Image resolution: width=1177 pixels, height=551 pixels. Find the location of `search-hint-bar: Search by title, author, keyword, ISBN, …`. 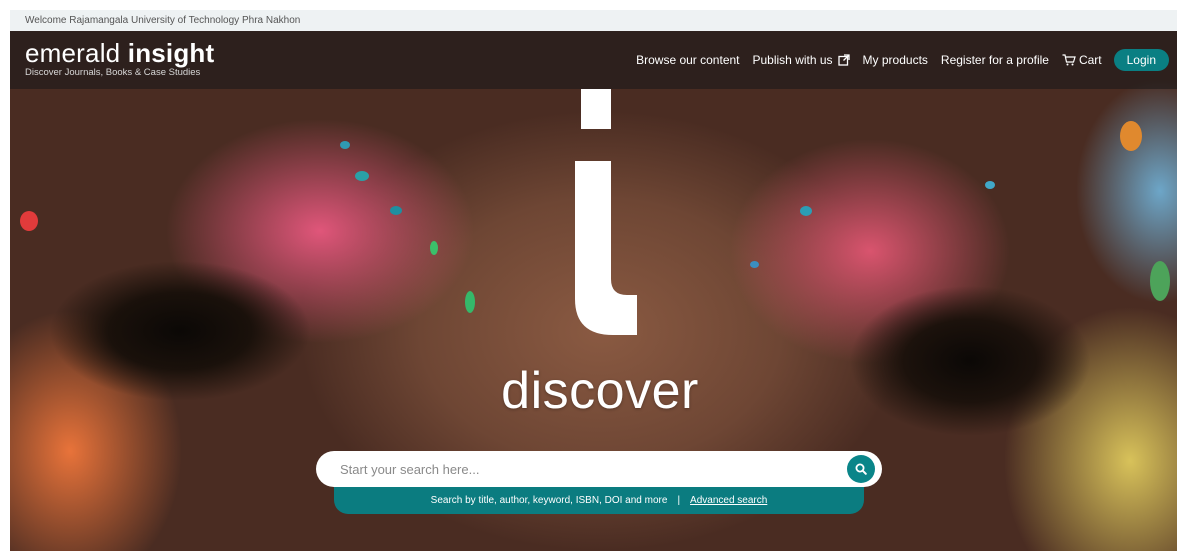

search-hint-bar: Search by title, author, keyword, ISBN, … is located at coordinates (599, 500).